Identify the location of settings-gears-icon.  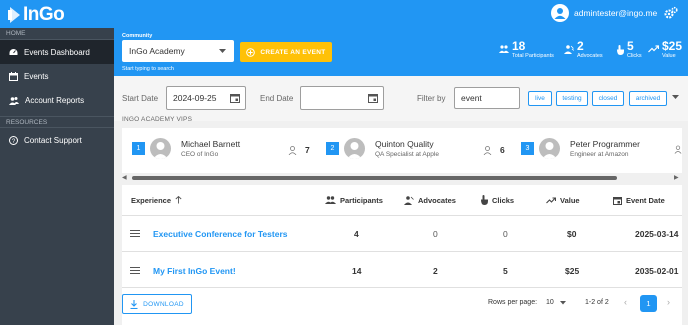
(671, 14).